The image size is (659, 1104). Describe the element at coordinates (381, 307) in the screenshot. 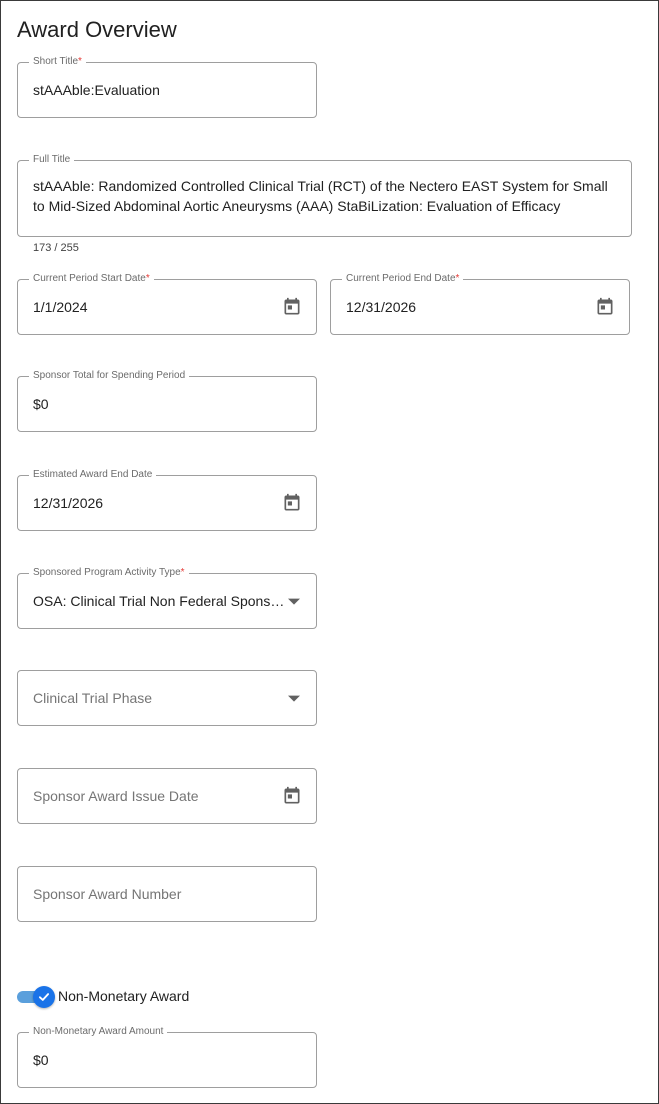

I see `period-end-date-value: 12/31/2026` at that location.